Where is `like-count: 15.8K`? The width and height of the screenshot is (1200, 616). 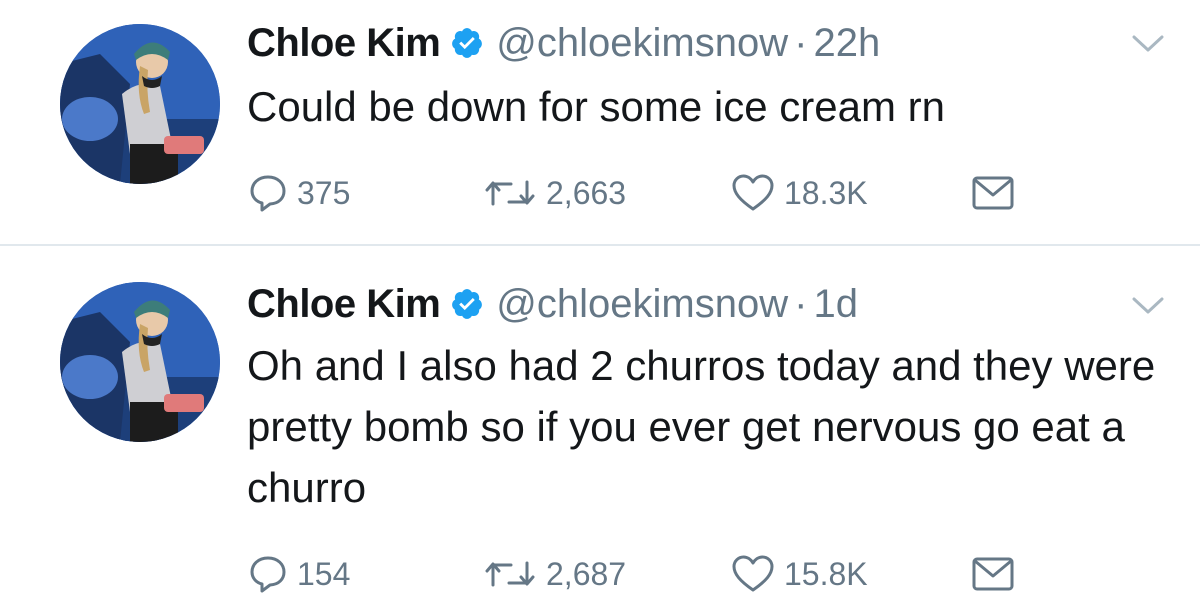 like-count: 15.8K is located at coordinates (826, 573).